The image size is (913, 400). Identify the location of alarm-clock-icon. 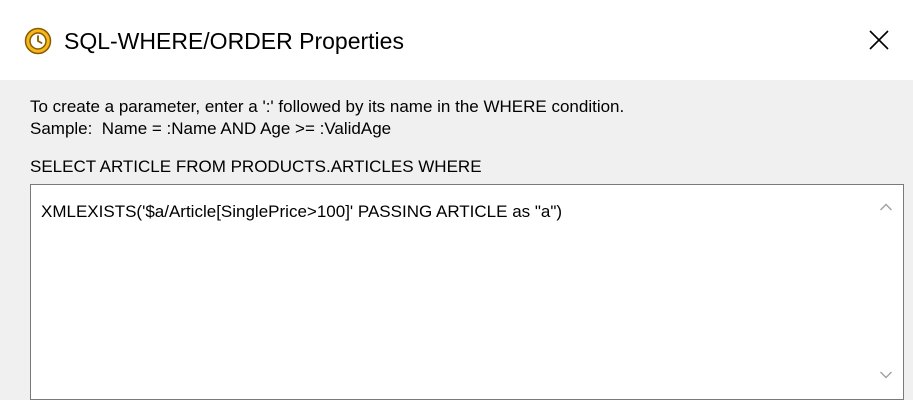
(38, 41).